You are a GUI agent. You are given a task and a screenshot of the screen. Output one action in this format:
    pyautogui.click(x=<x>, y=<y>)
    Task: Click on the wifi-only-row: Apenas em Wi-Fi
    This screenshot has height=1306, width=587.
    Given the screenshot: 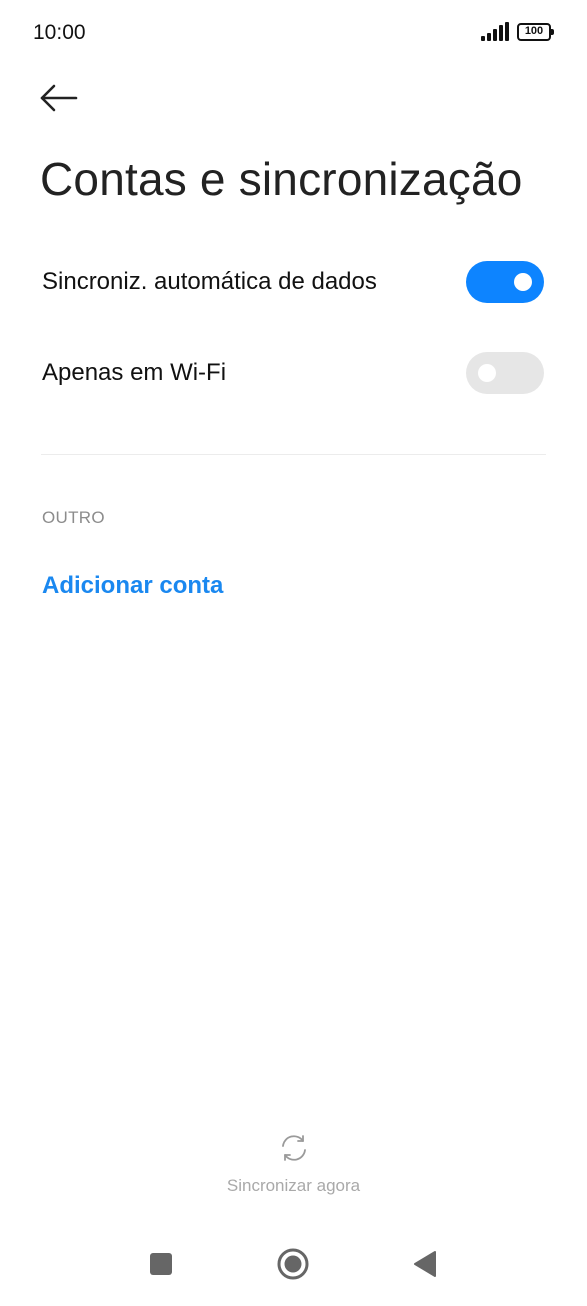 What is the action you would take?
    pyautogui.click(x=293, y=373)
    